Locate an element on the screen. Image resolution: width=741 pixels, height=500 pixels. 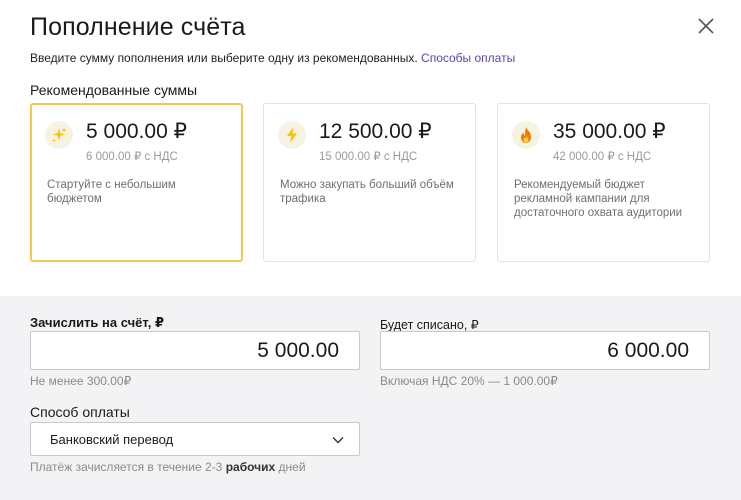
payment-method-select: Банковский перевод is located at coordinates (195, 439).